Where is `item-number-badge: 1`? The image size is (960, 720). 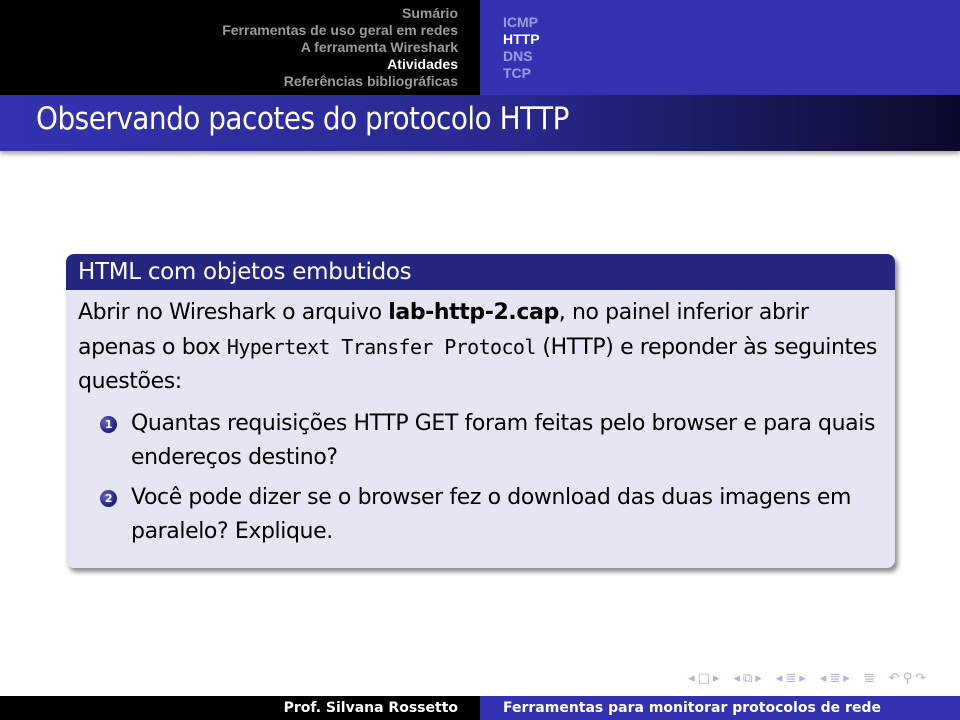
item-number-badge: 1 is located at coordinates (108, 424).